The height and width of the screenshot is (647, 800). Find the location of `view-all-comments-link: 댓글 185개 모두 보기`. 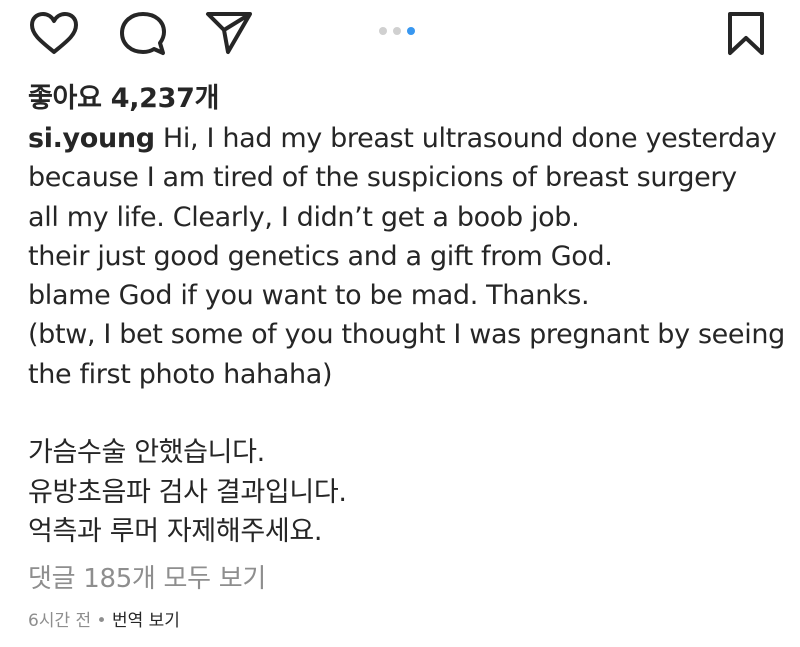

view-all-comments-link: 댓글 185개 모두 보기 is located at coordinates (147, 576).